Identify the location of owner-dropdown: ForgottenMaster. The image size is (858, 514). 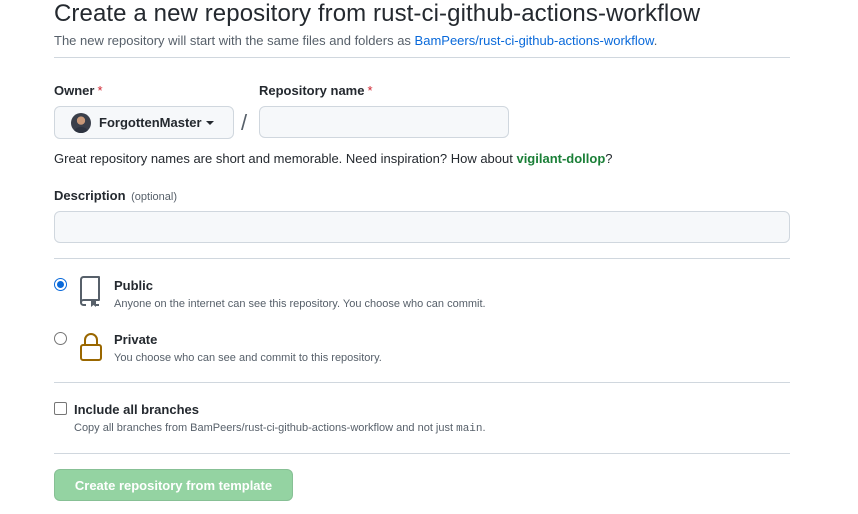
(144, 122).